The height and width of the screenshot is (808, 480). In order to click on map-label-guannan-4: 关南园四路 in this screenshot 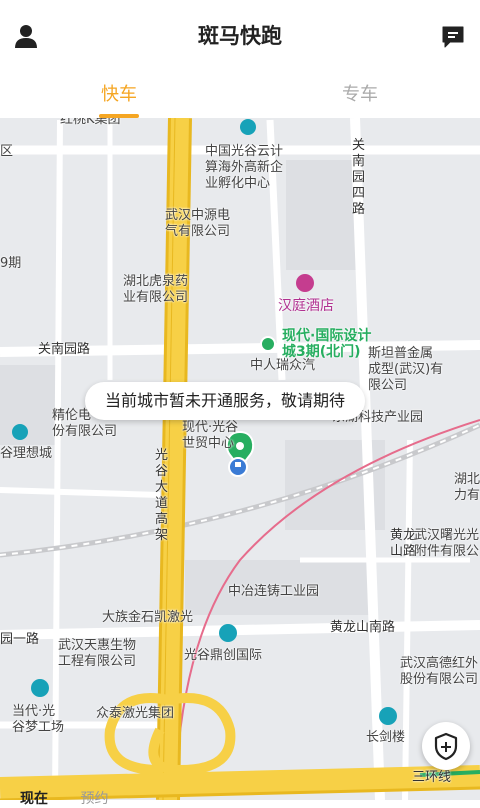, I will do `click(359, 177)`.